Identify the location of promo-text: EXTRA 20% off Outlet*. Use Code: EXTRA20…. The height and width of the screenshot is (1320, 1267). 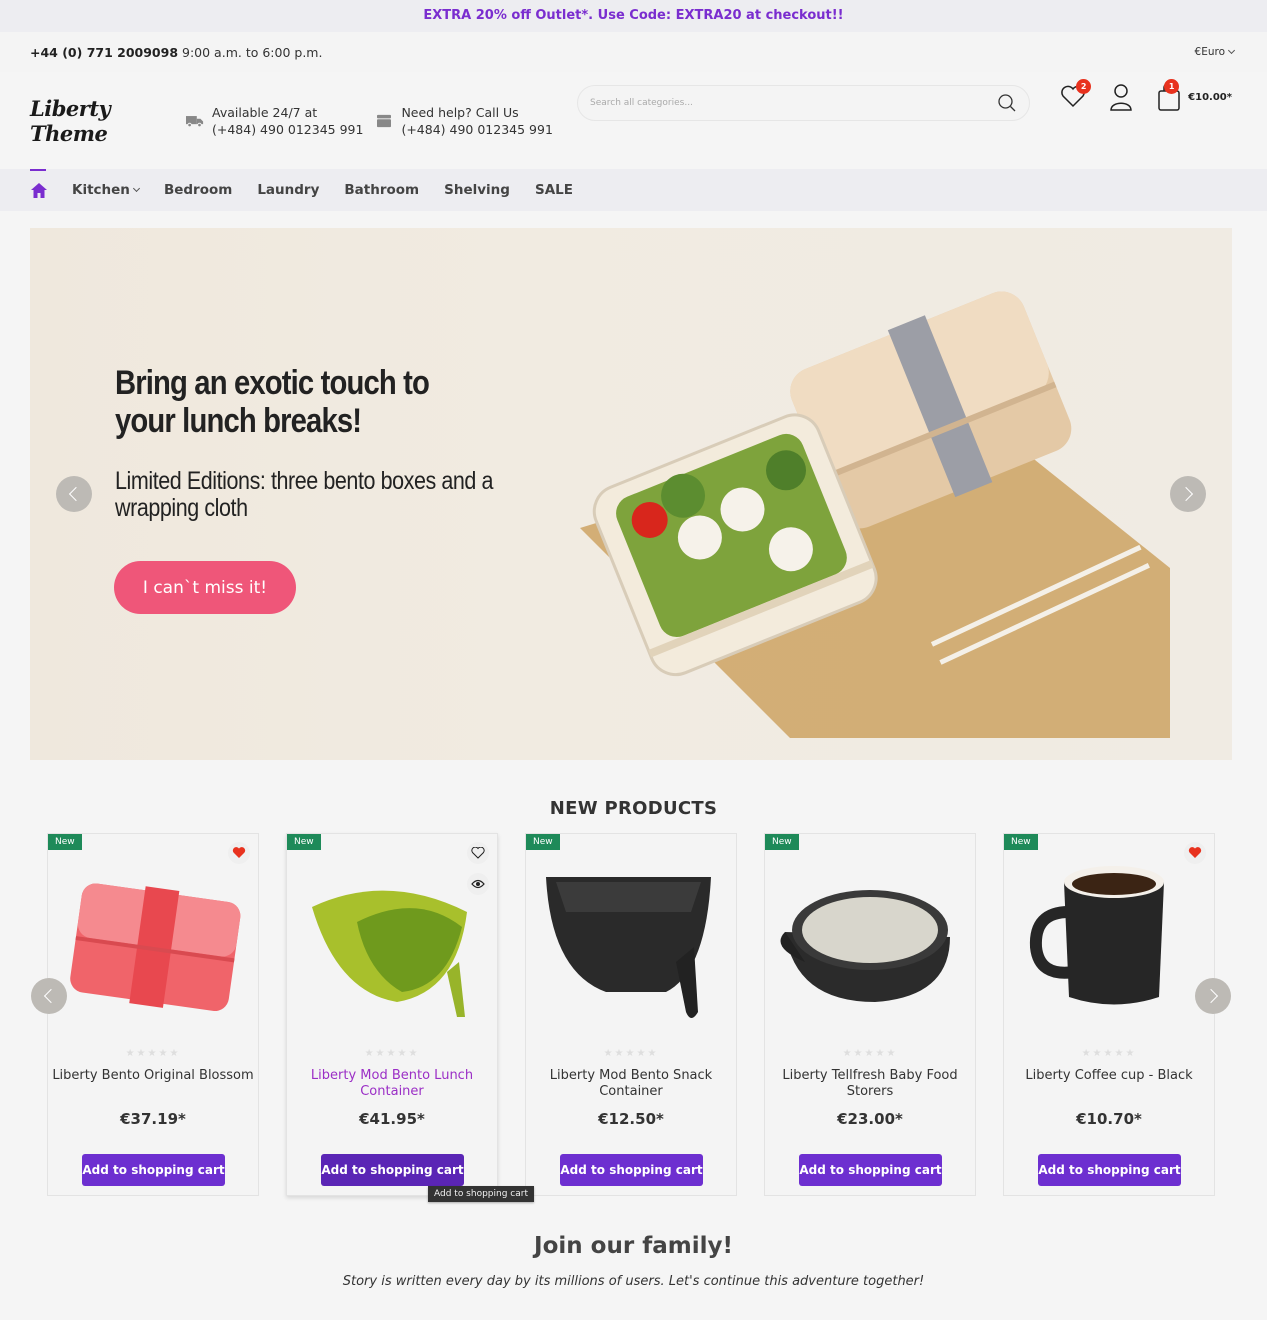
(633, 15).